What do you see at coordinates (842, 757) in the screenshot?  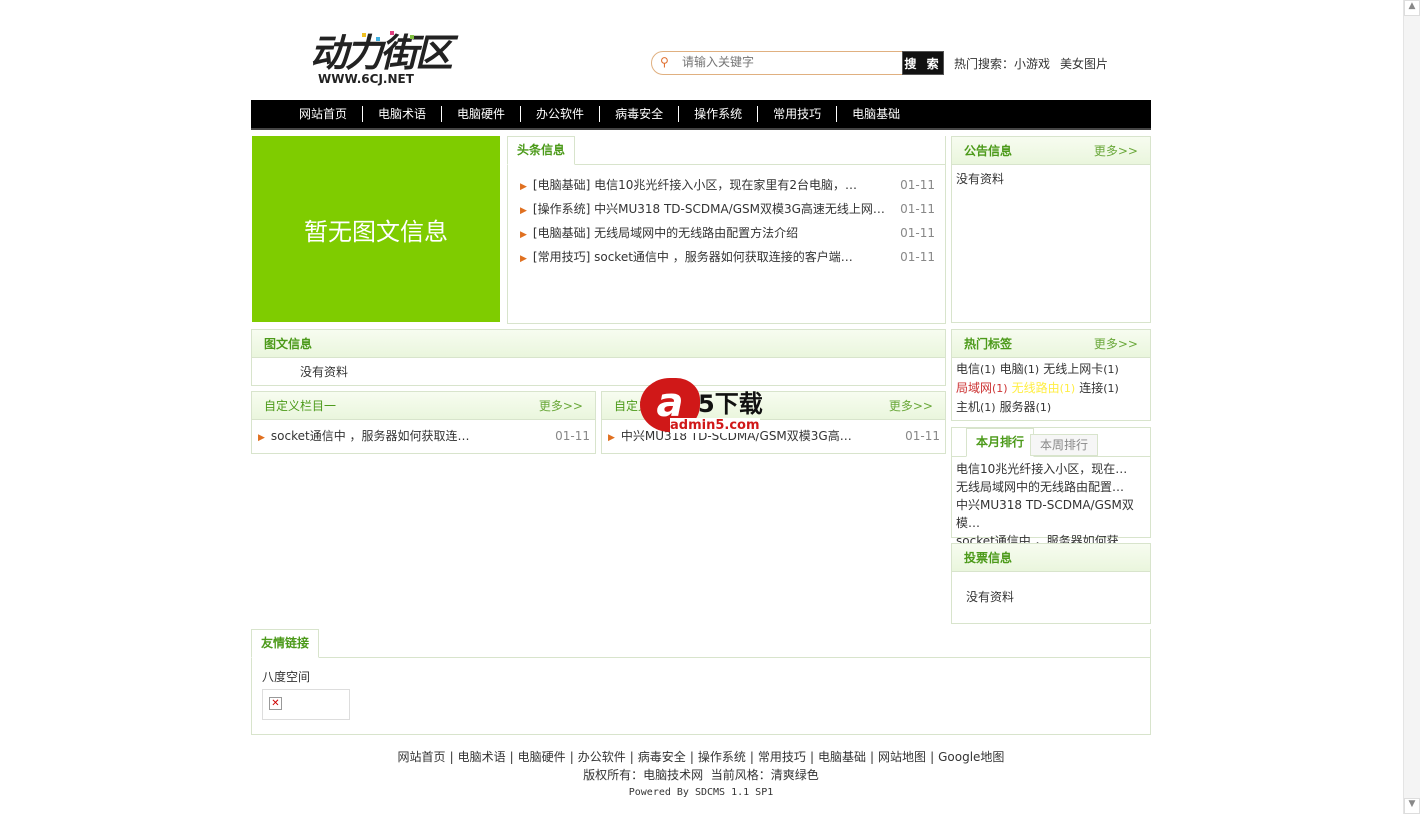 I see `footer-link: 电脑基础` at bounding box center [842, 757].